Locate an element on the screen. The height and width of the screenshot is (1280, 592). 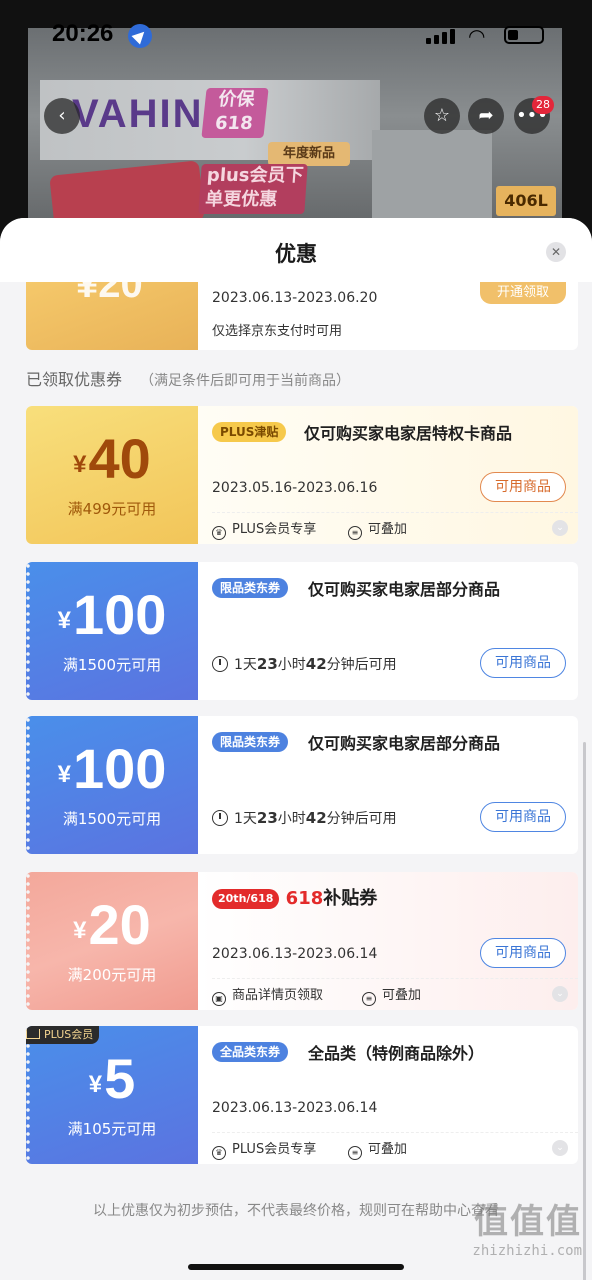
coupon-date: 2023.05.16-2023.06.16 is located at coordinates (295, 488).